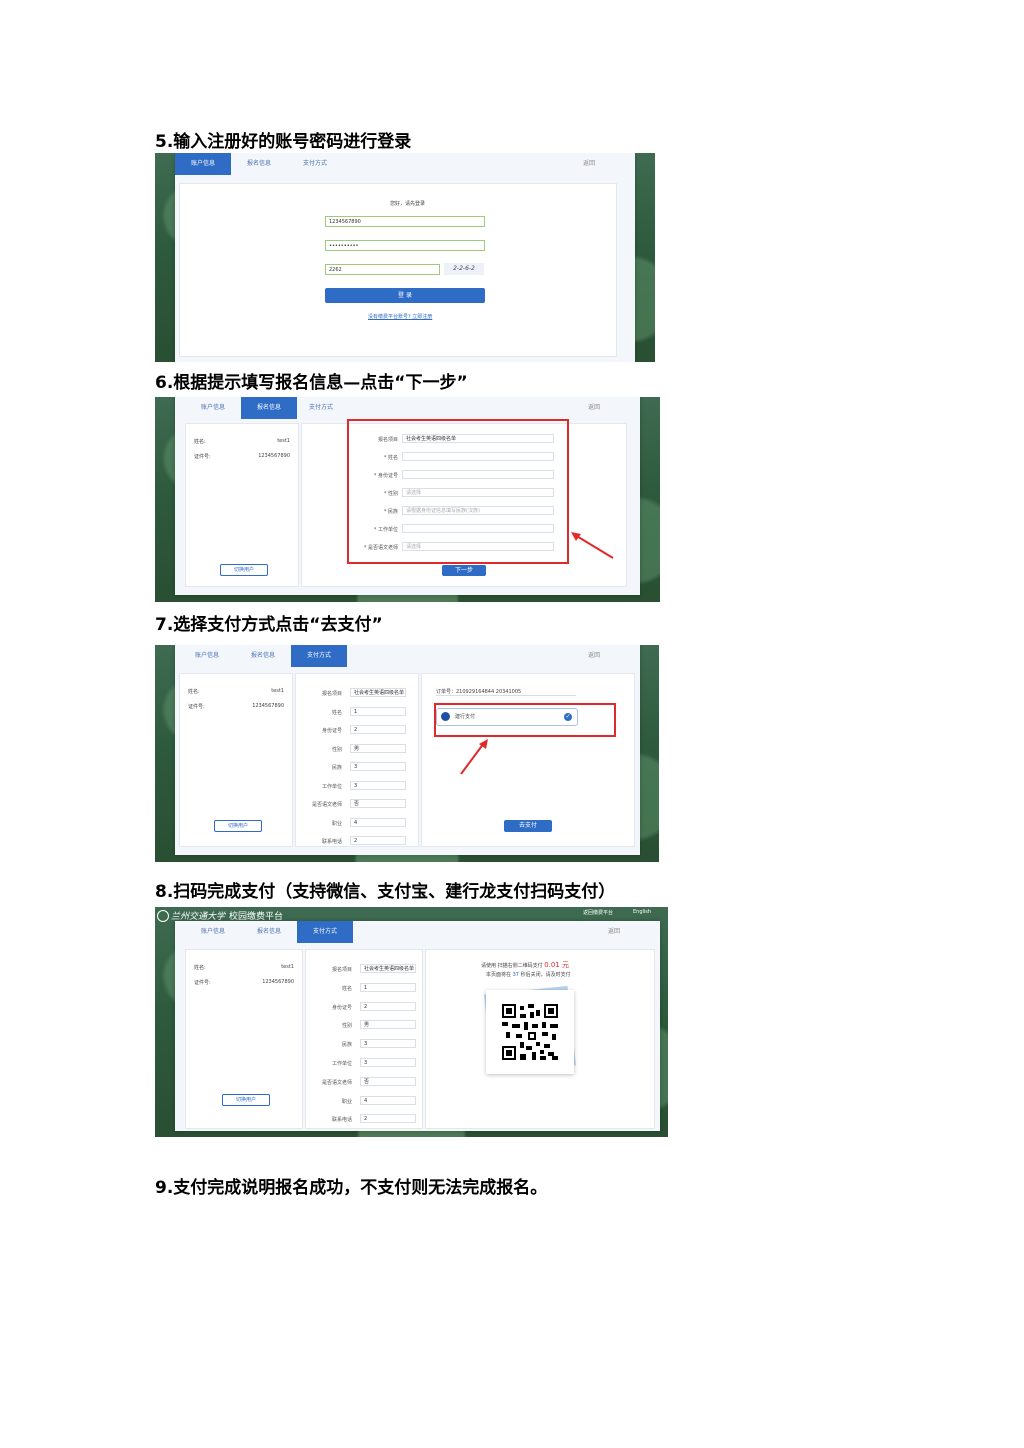 This screenshot has height=1448, width=1024. What do you see at coordinates (400, 316) in the screenshot?
I see `register-link: 没有缴费平台账号? 立即注册` at bounding box center [400, 316].